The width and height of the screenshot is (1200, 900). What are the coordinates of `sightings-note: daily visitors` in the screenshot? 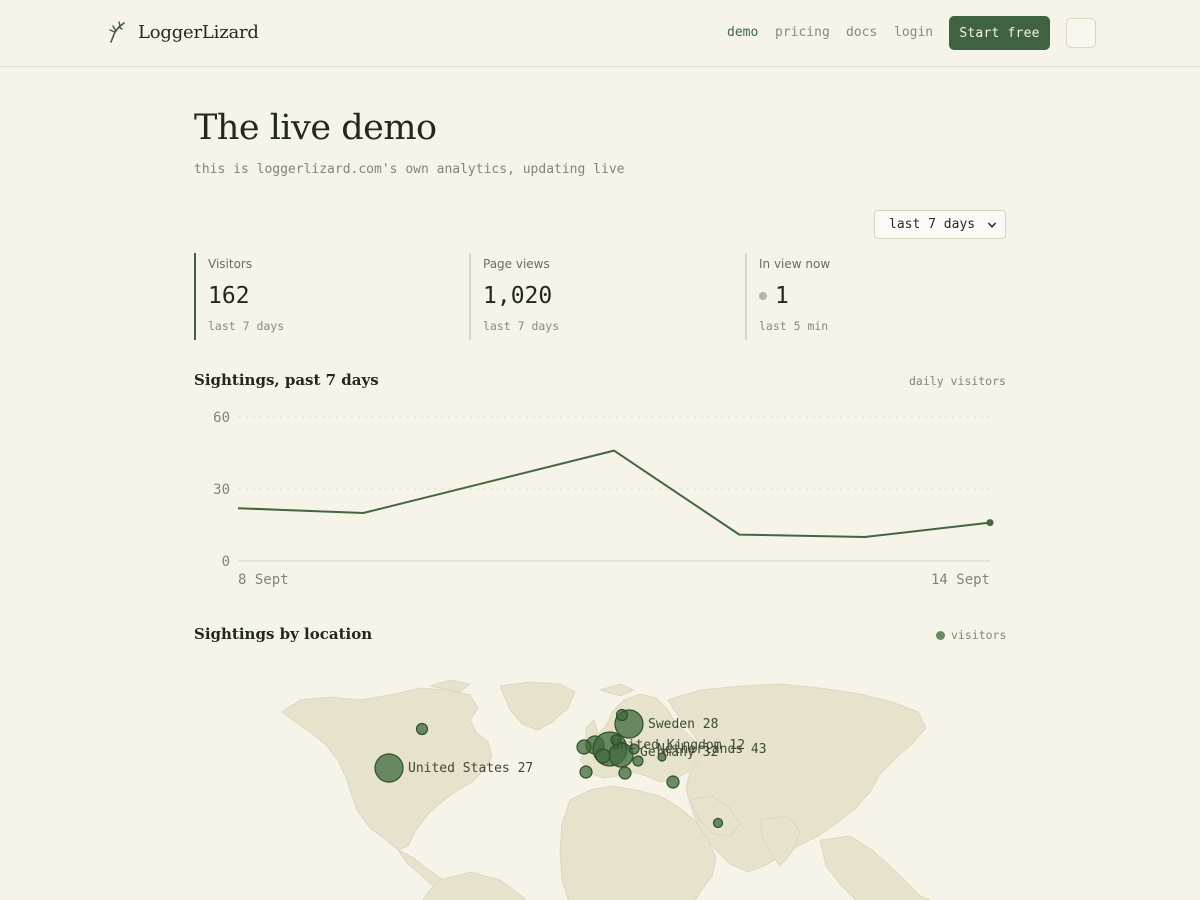 It's located at (957, 381).